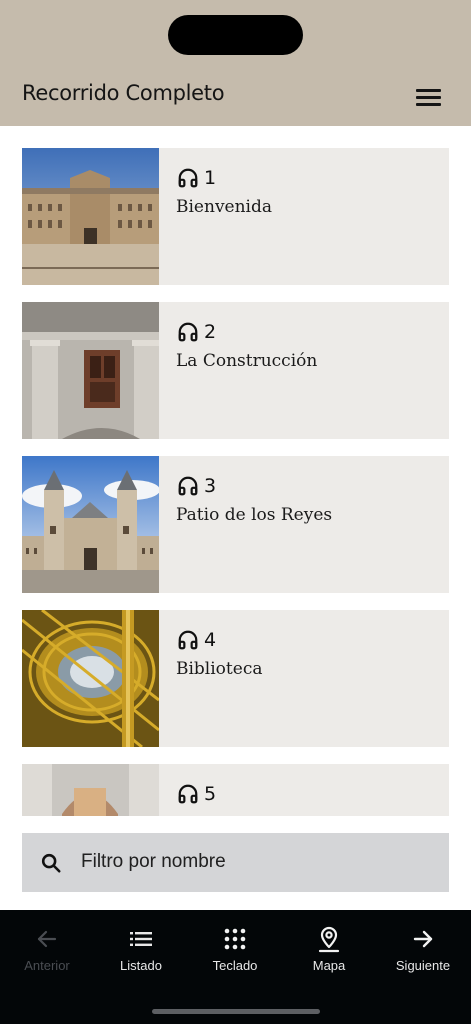 The image size is (471, 1024). I want to click on stop-number: 5, so click(210, 794).